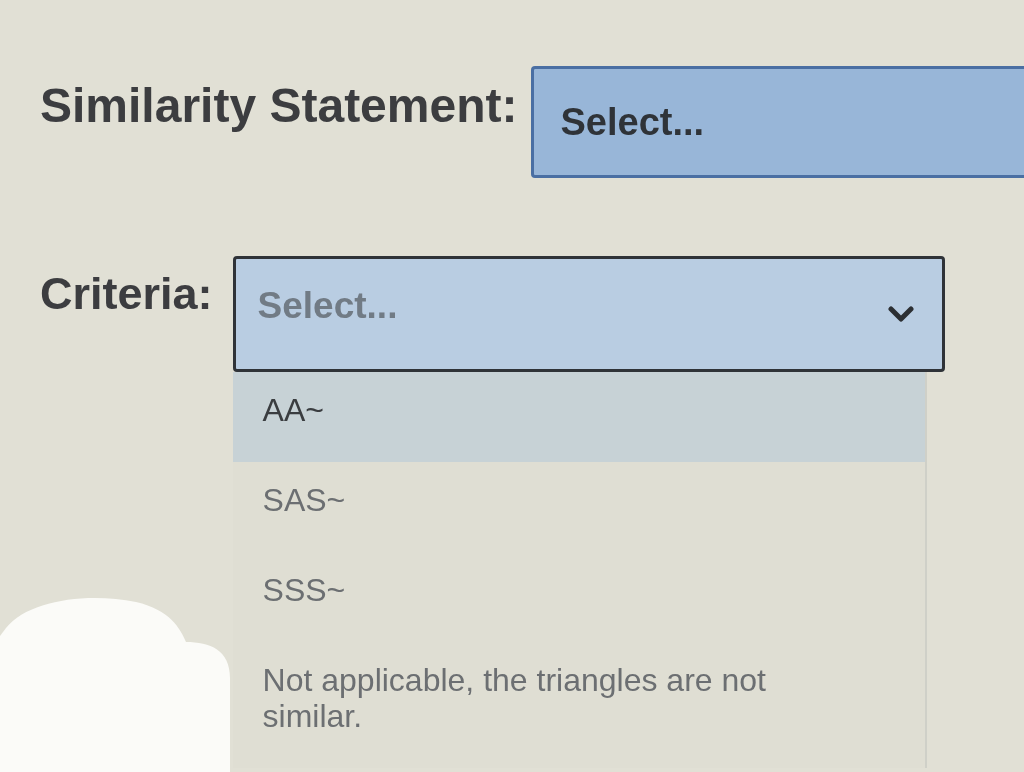  Describe the element at coordinates (578, 597) in the screenshot. I see `dropdown-option: SSS~` at that location.